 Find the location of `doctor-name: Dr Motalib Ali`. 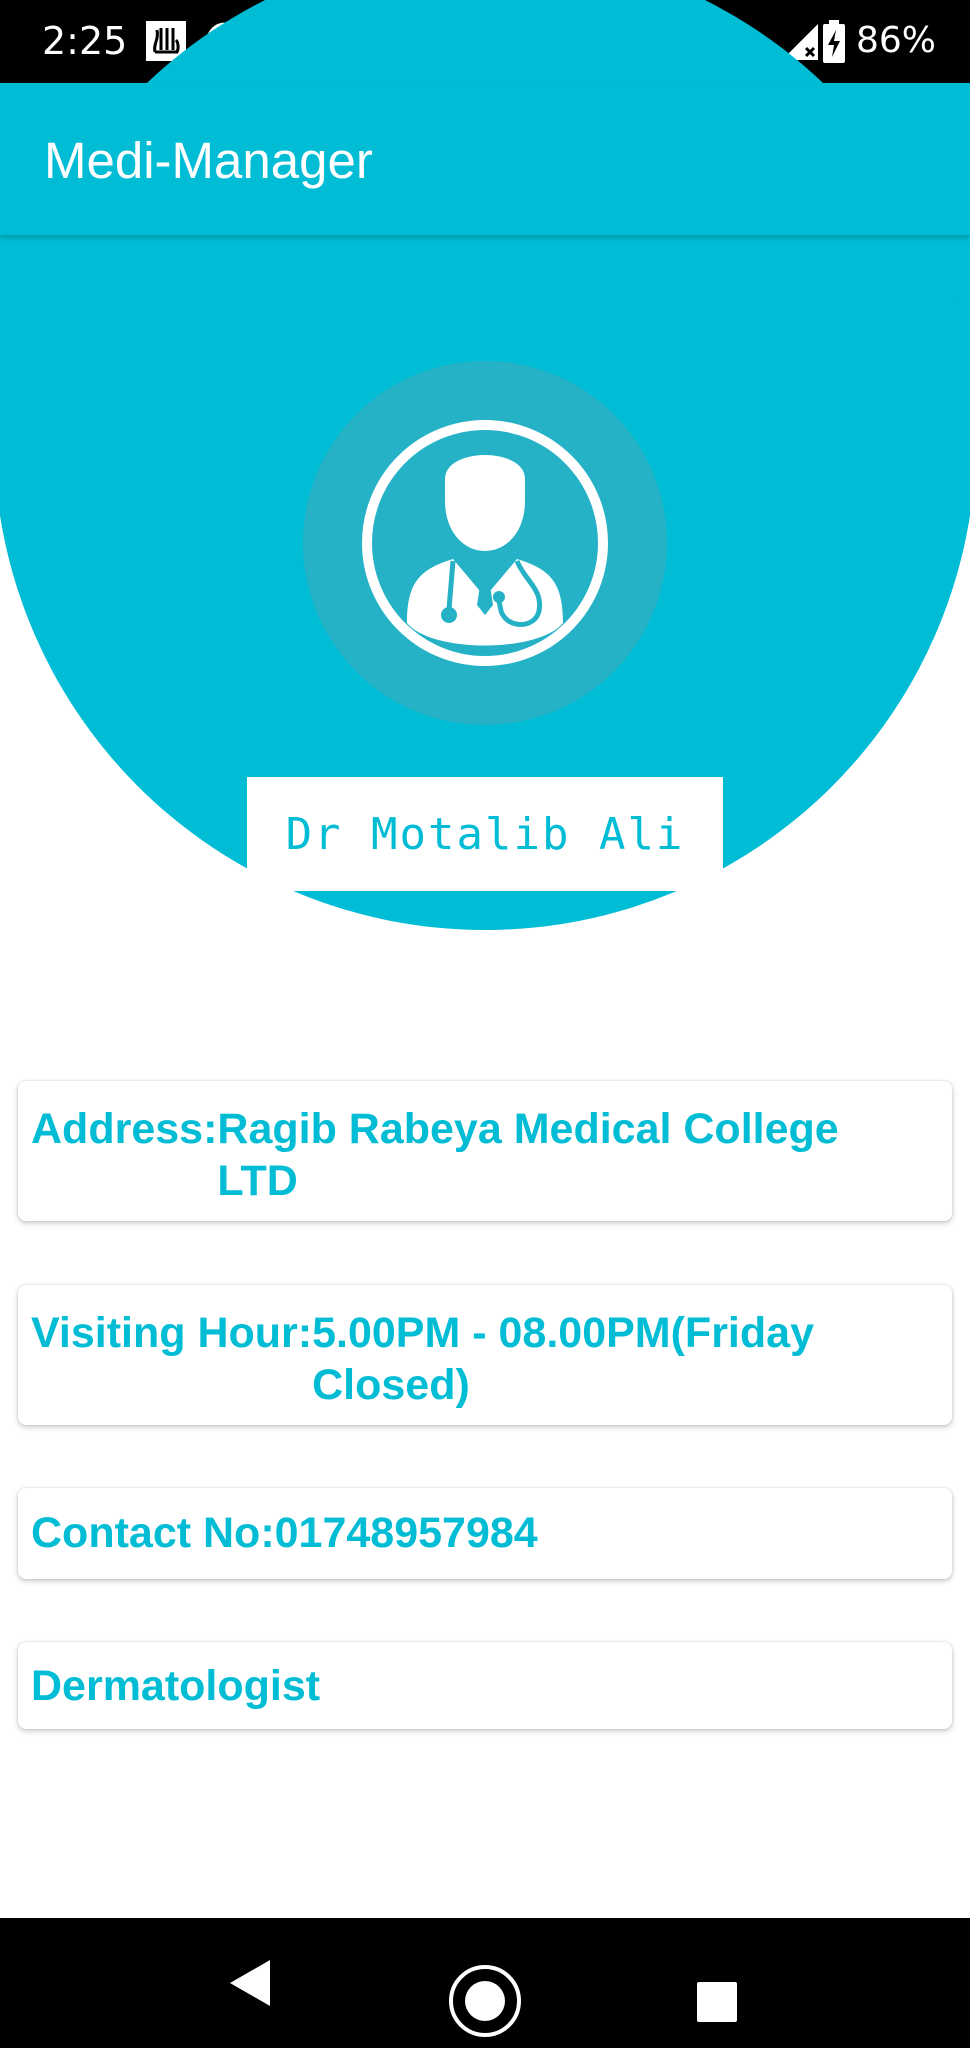

doctor-name: Dr Motalib Ali is located at coordinates (485, 834).